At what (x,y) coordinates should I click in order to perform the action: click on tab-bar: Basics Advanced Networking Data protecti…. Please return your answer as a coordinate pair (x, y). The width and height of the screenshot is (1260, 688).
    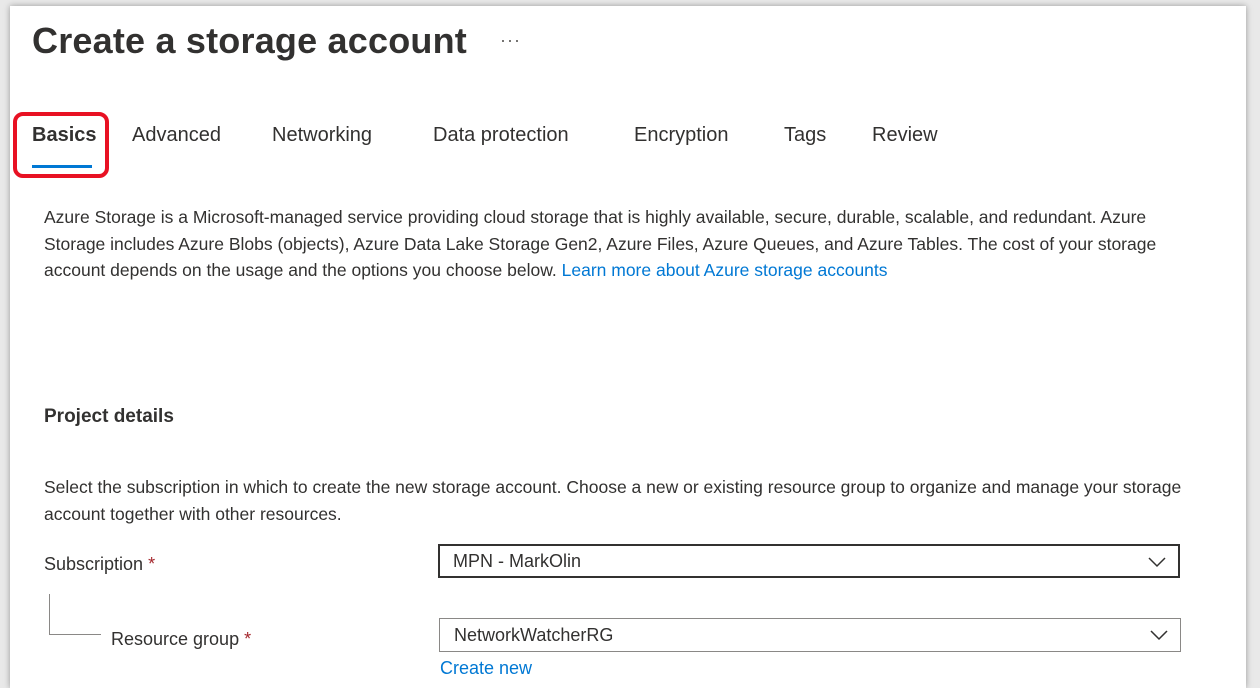
    Looking at the image, I should click on (628, 146).